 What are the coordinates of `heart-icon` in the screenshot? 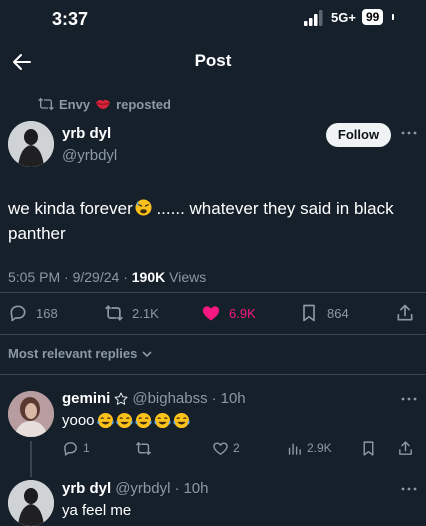 It's located at (220, 448).